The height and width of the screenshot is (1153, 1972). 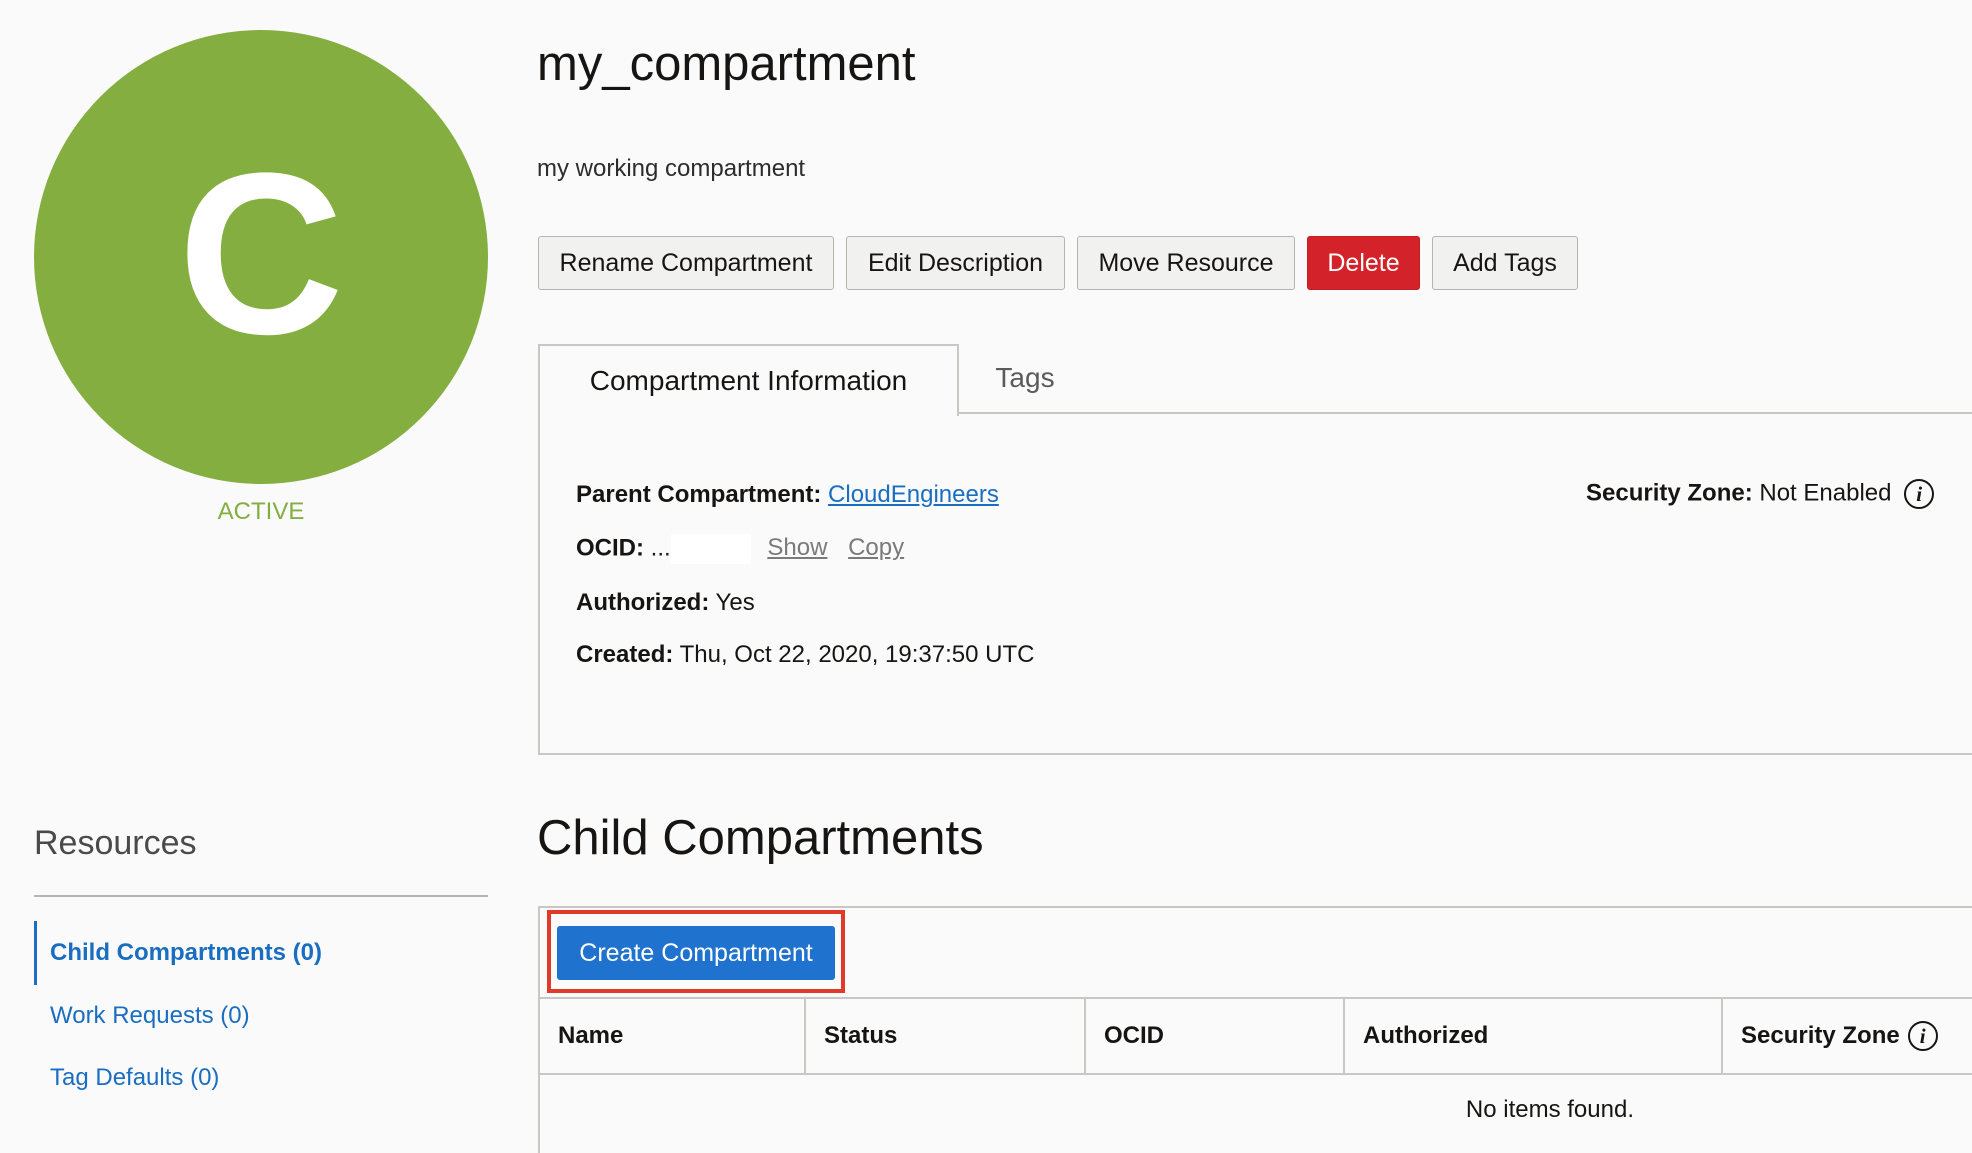 What do you see at coordinates (261, 511) in the screenshot?
I see `status-label: ACTIVE` at bounding box center [261, 511].